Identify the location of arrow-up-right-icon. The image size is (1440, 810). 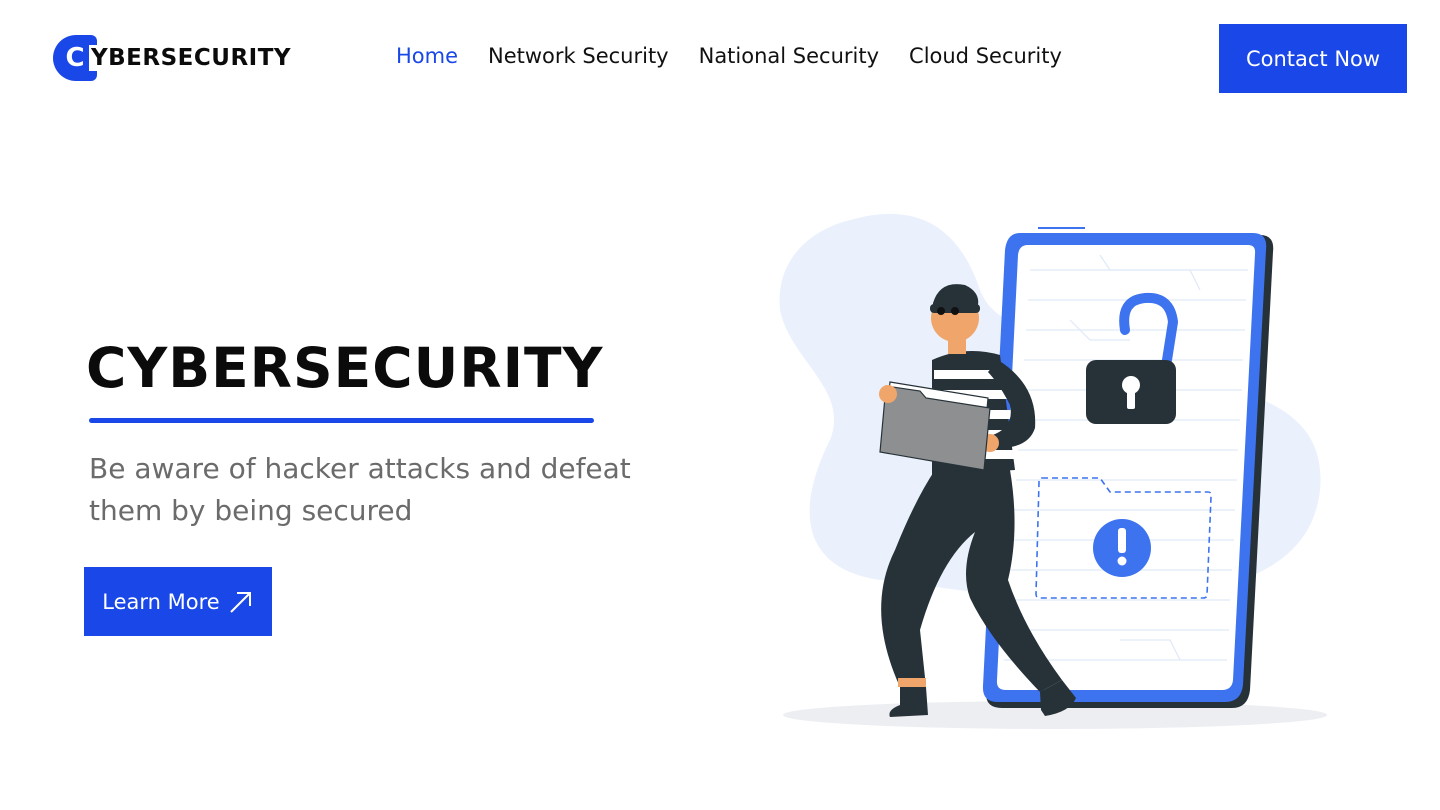
(240, 602).